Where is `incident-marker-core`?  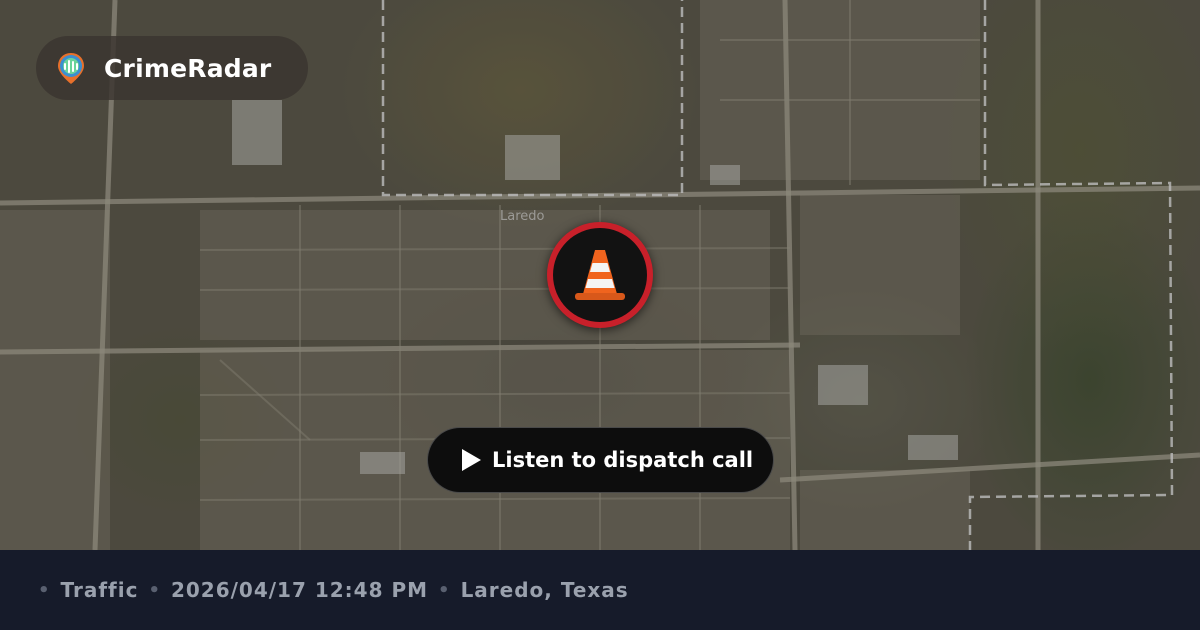
incident-marker-core is located at coordinates (600, 275).